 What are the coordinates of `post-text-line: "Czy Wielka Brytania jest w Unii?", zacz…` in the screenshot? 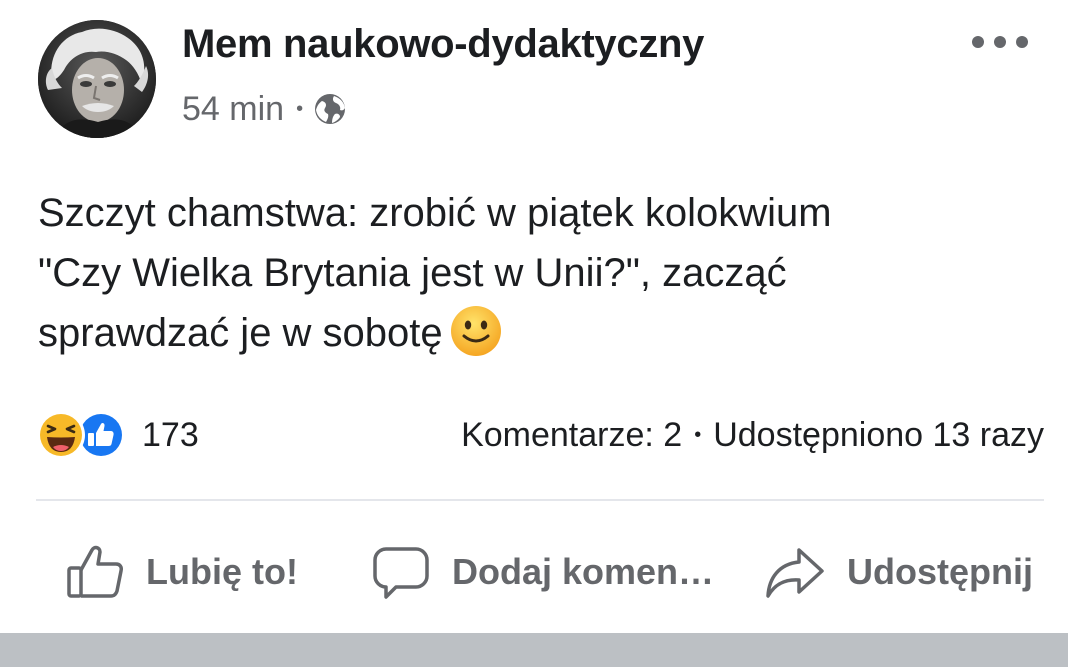 It's located at (412, 273).